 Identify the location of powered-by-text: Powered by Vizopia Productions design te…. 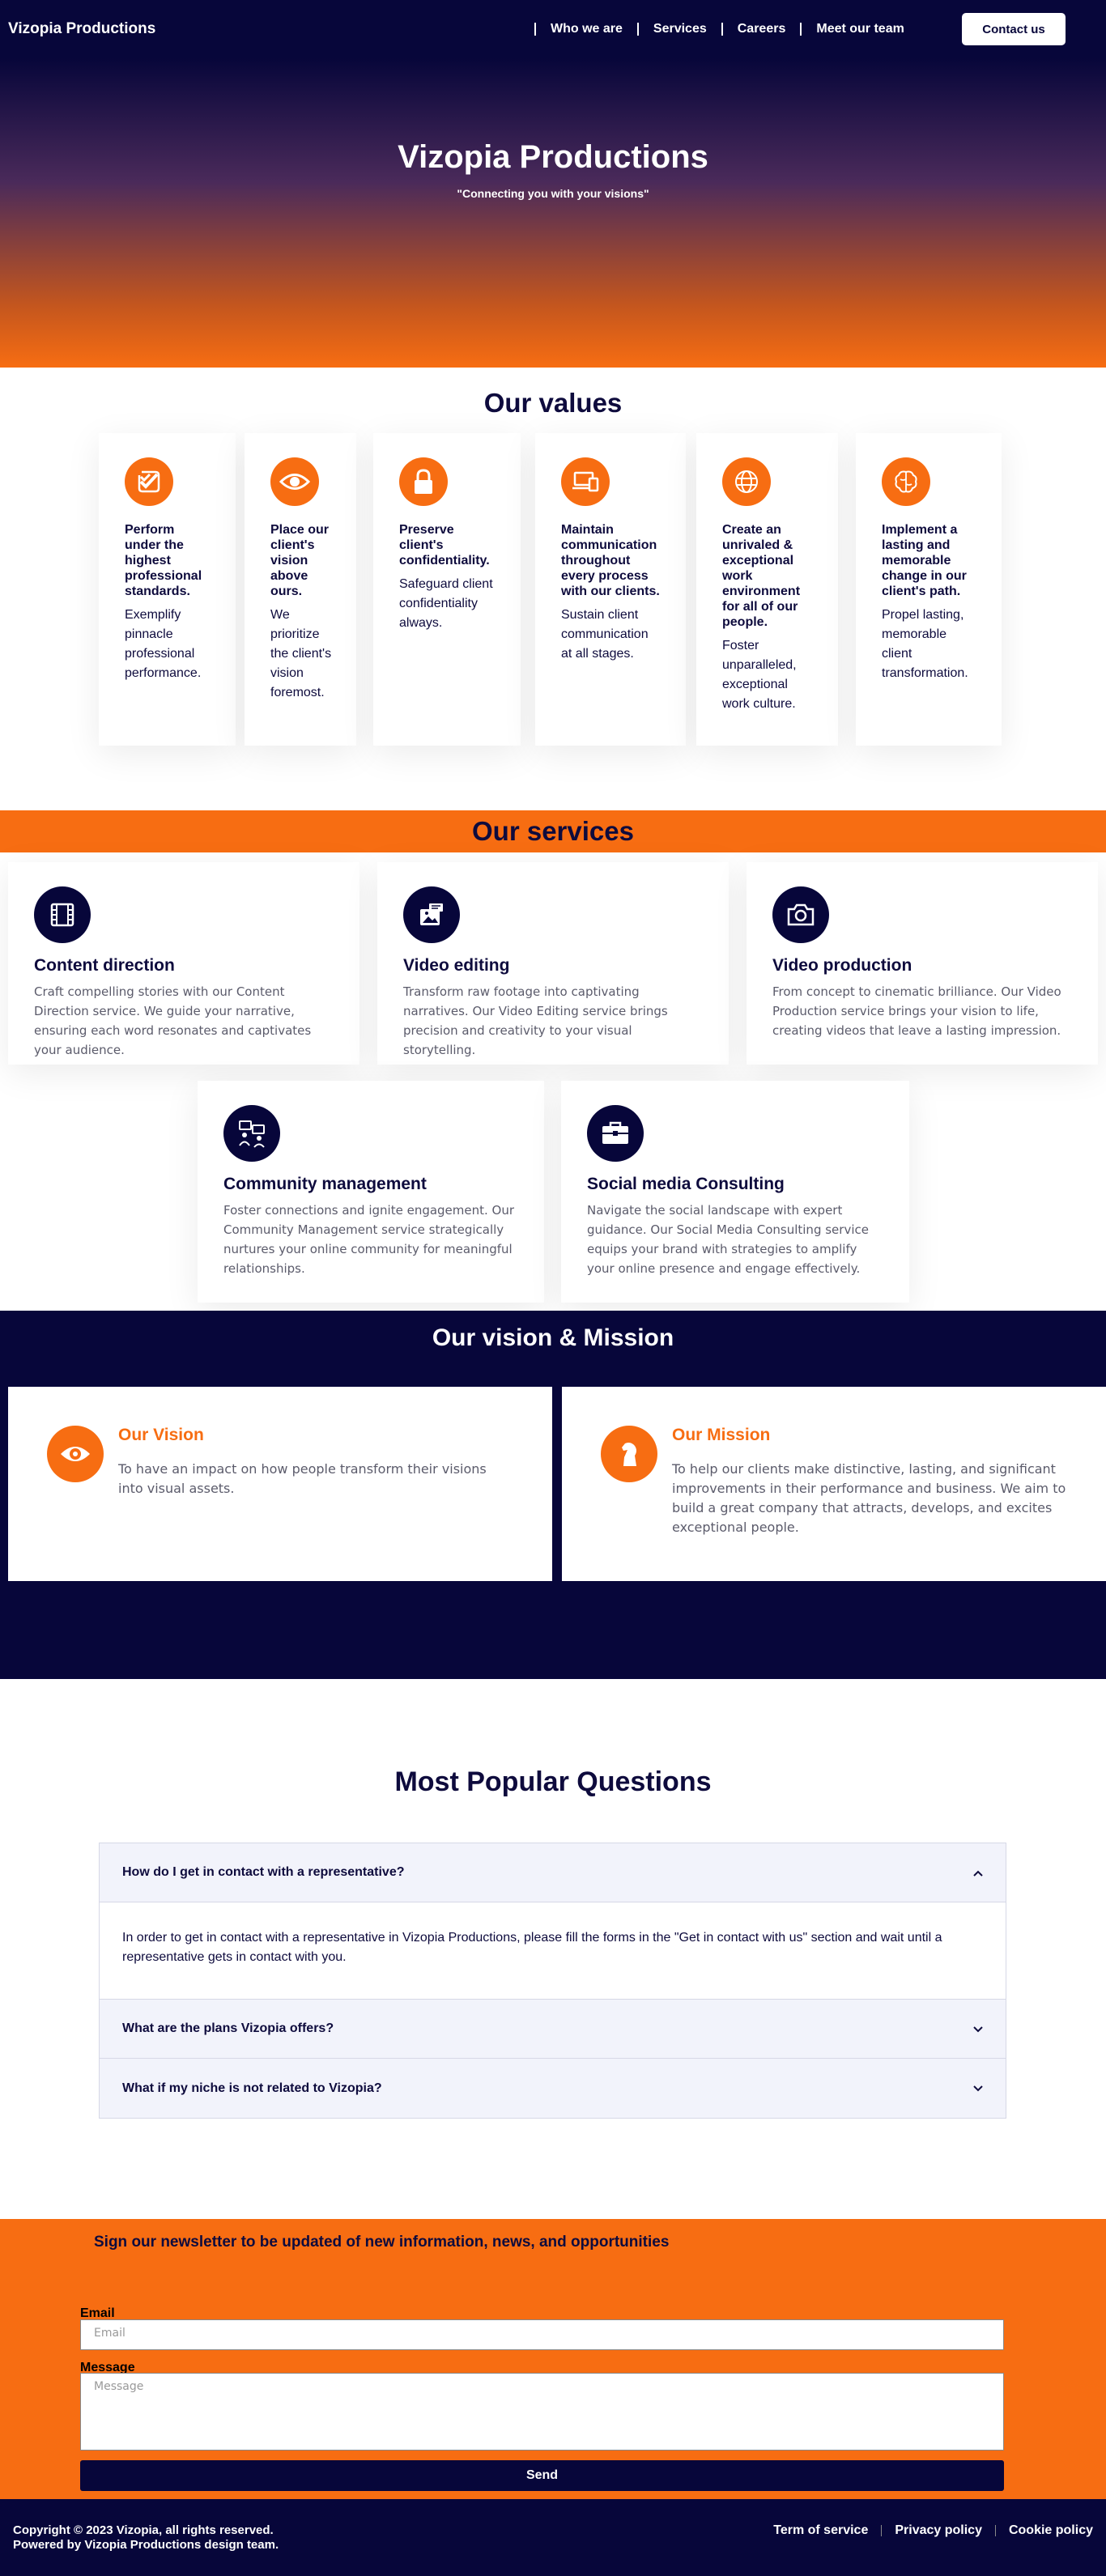
(146, 2545).